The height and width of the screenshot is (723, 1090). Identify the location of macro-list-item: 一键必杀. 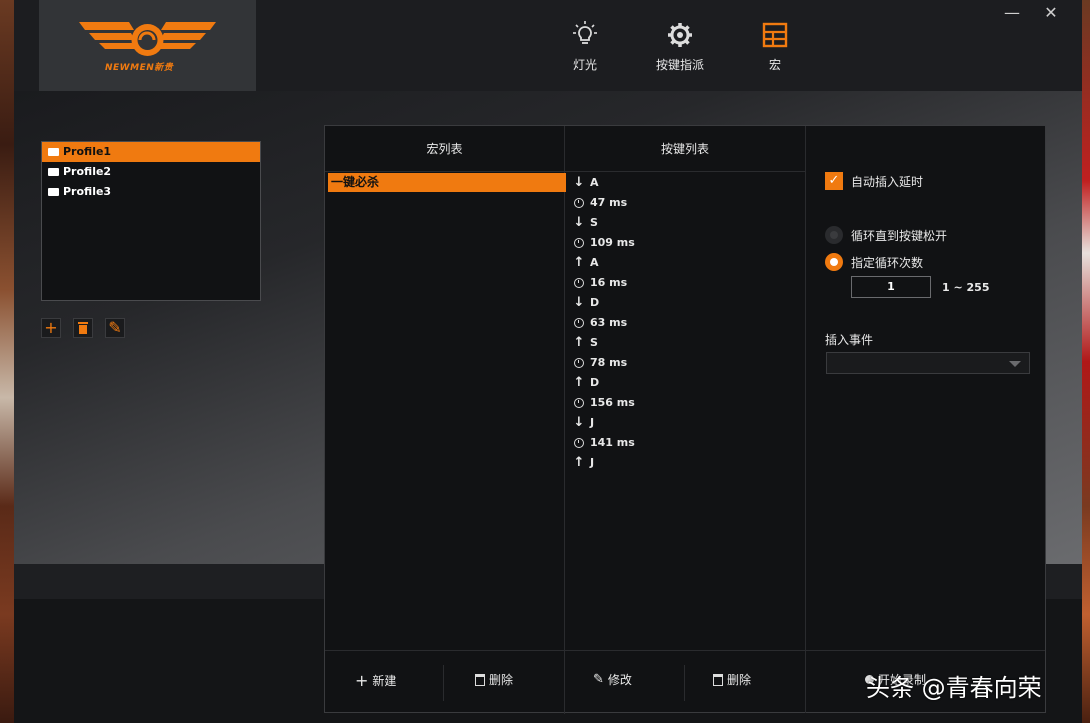
(447, 182).